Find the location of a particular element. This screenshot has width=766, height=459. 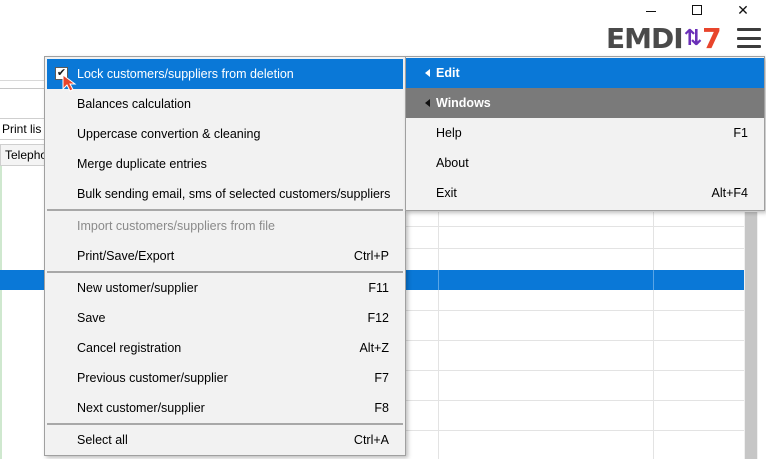

menu-item-exit: Exit Alt+F4 is located at coordinates (585, 193).